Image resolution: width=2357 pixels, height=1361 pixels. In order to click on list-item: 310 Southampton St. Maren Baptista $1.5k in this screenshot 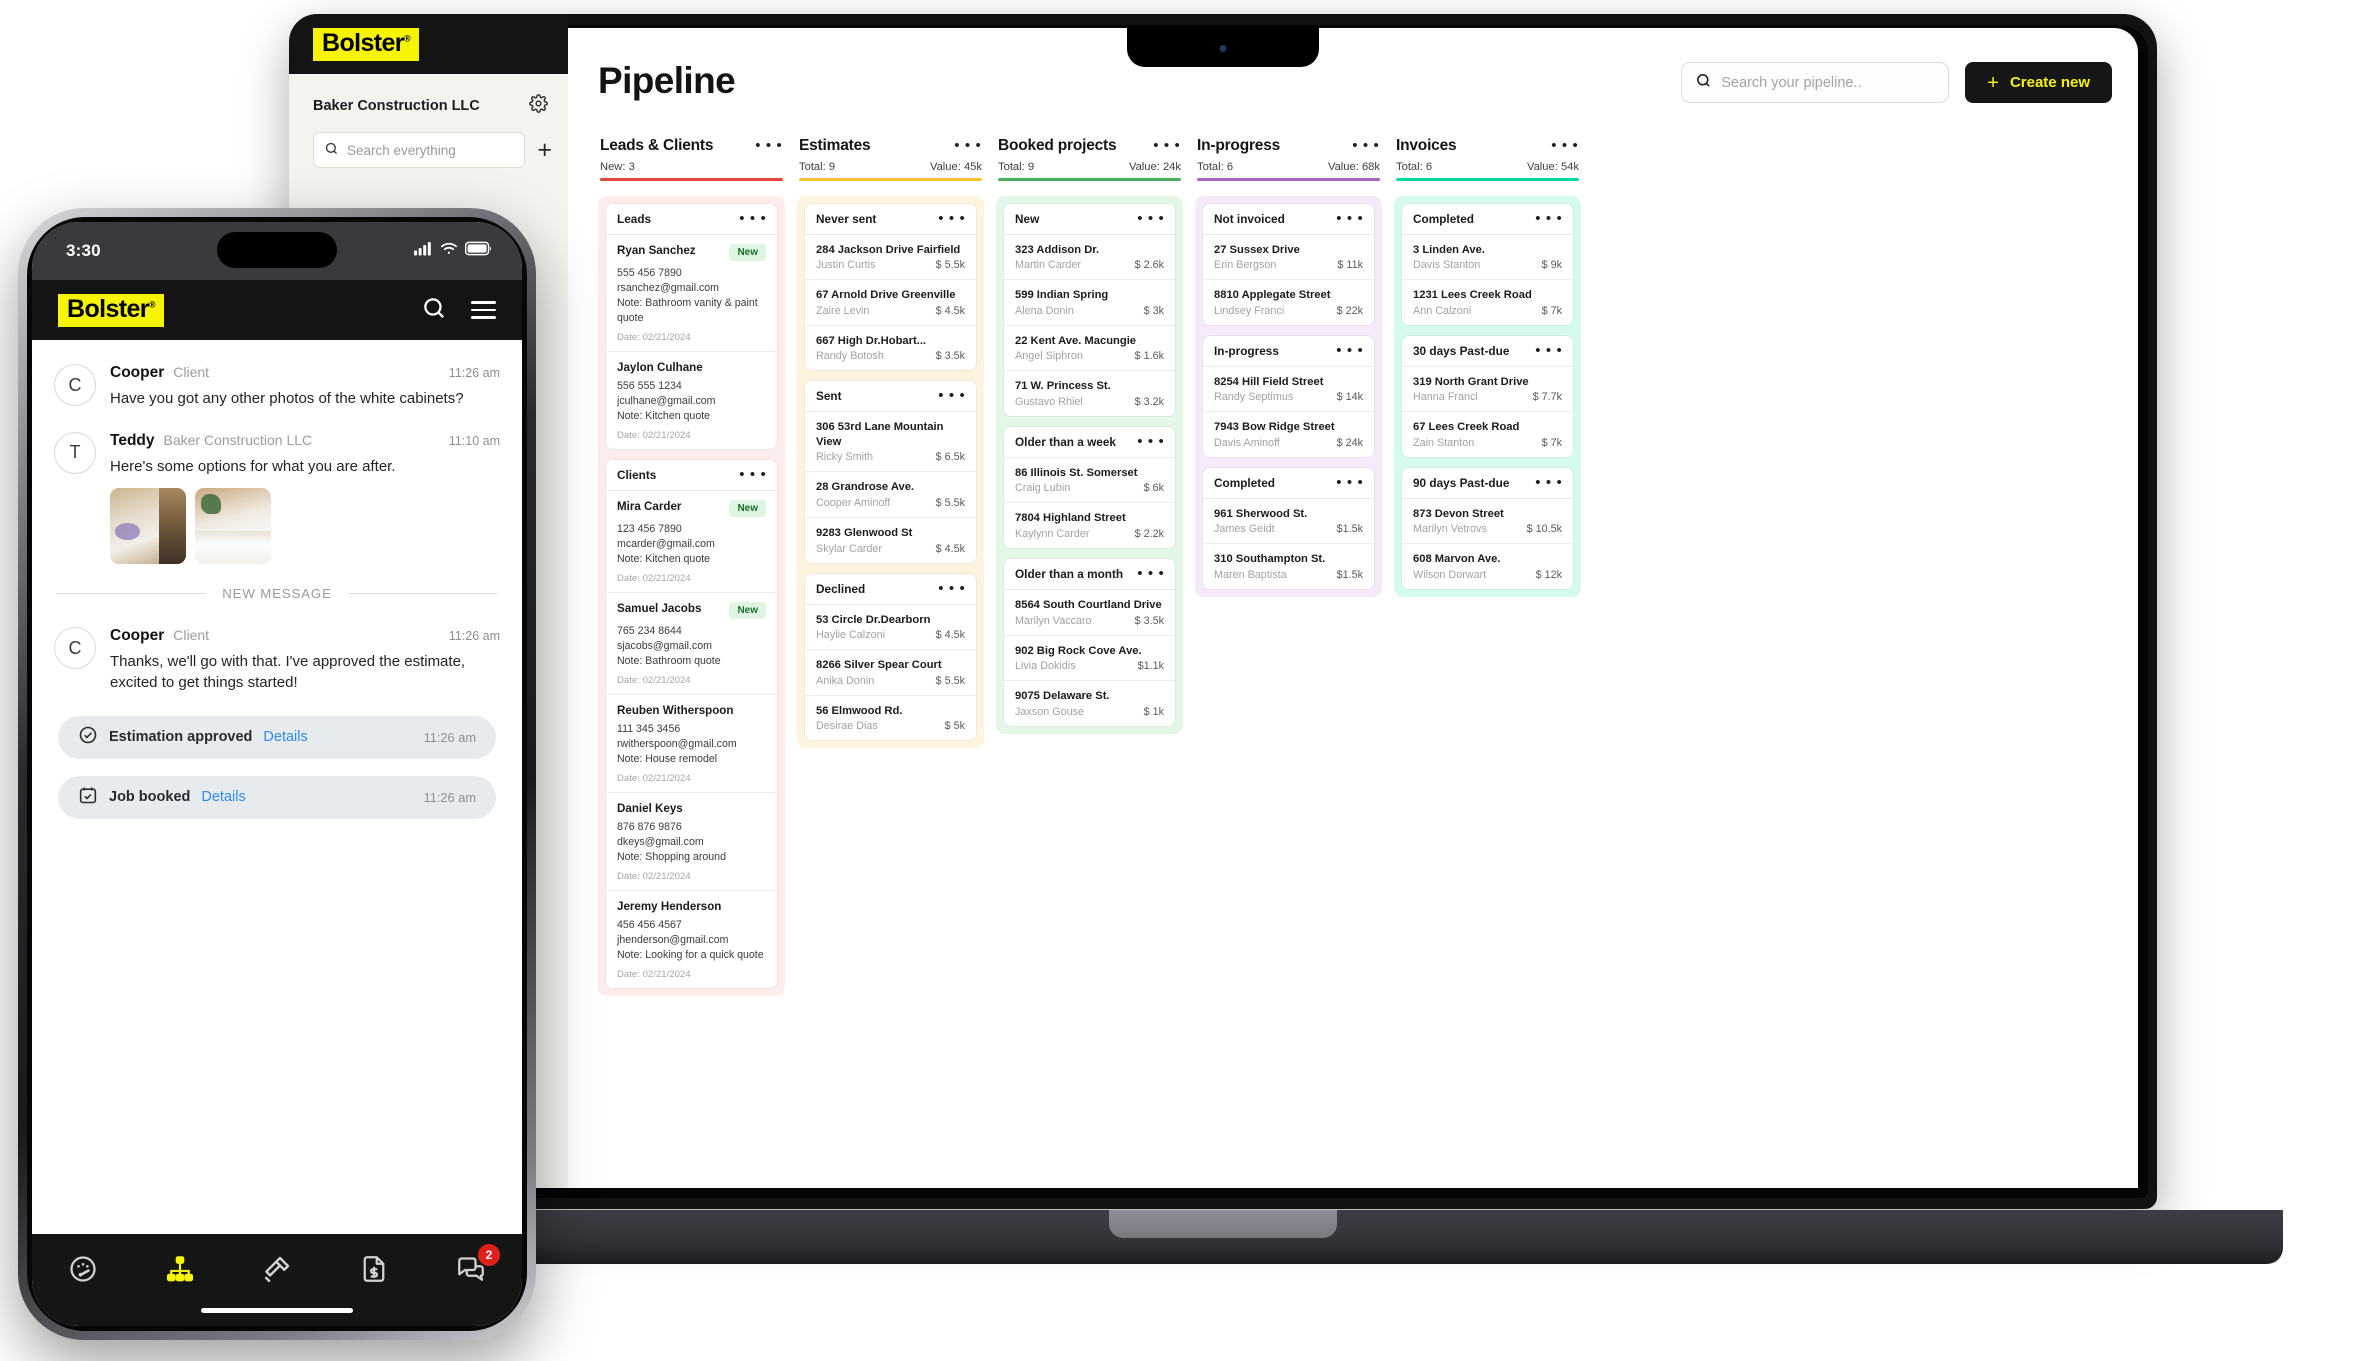, I will do `click(1288, 566)`.